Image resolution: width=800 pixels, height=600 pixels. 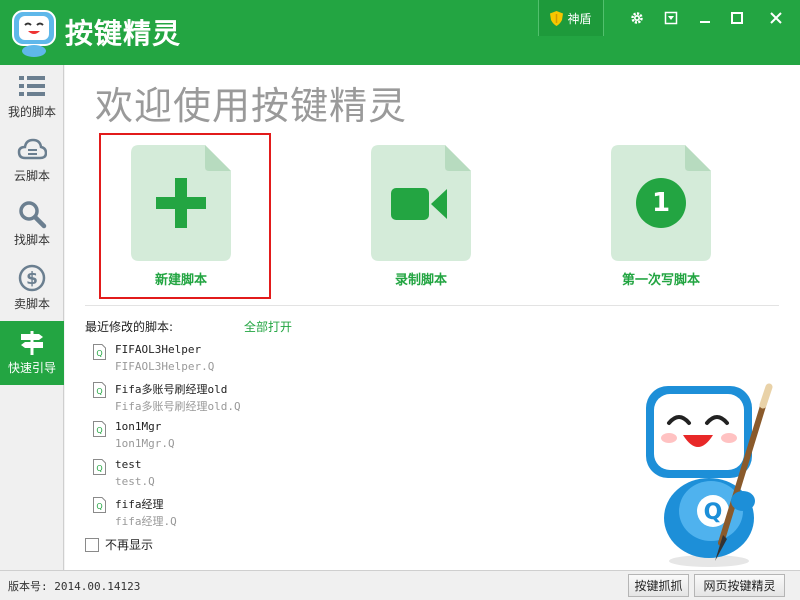 What do you see at coordinates (145, 443) in the screenshot?
I see `file-path: 1on1Mgr.Q` at bounding box center [145, 443].